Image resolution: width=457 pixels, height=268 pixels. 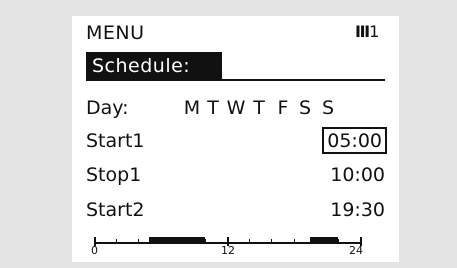 What do you see at coordinates (328, 108) in the screenshot?
I see `day-sun: S` at bounding box center [328, 108].